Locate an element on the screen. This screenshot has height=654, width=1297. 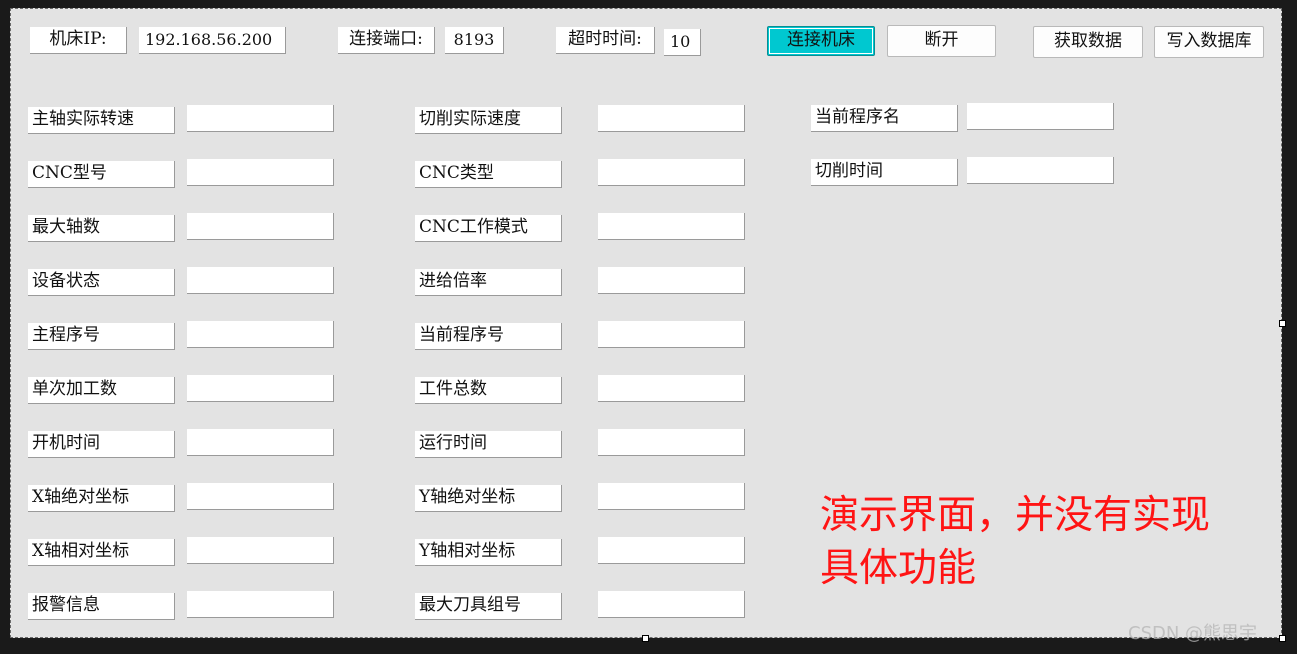
timeout-input: 10 is located at coordinates (682, 42).